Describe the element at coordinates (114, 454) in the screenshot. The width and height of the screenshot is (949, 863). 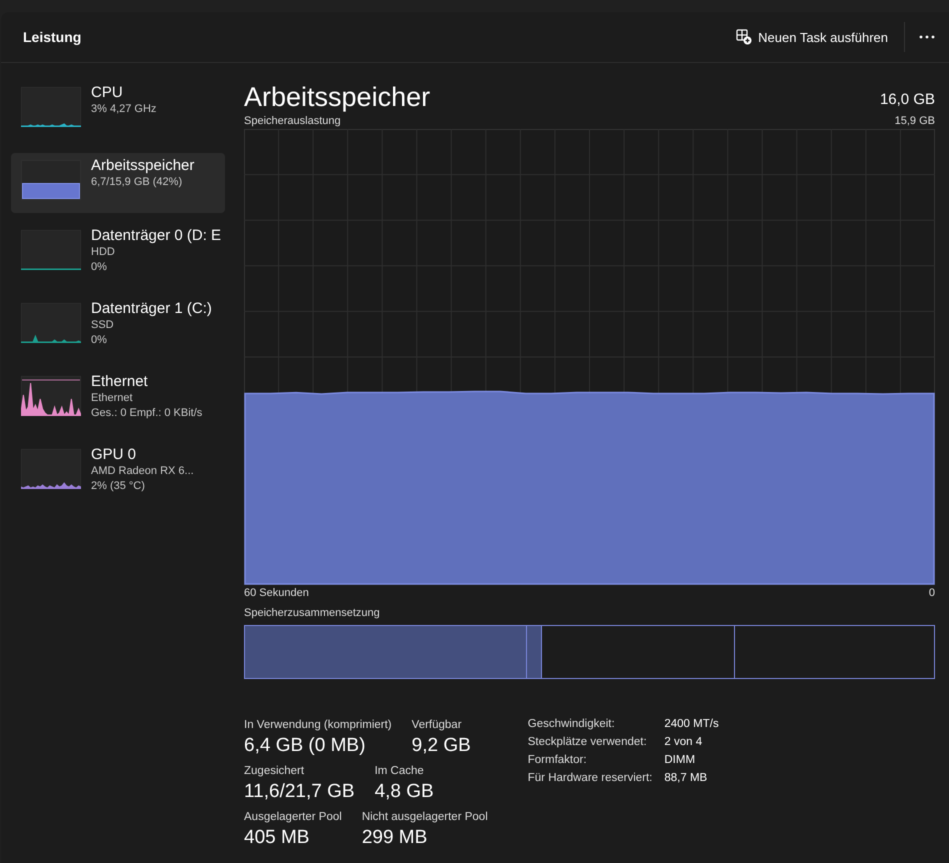
I see `item-name: GPU 0` at that location.